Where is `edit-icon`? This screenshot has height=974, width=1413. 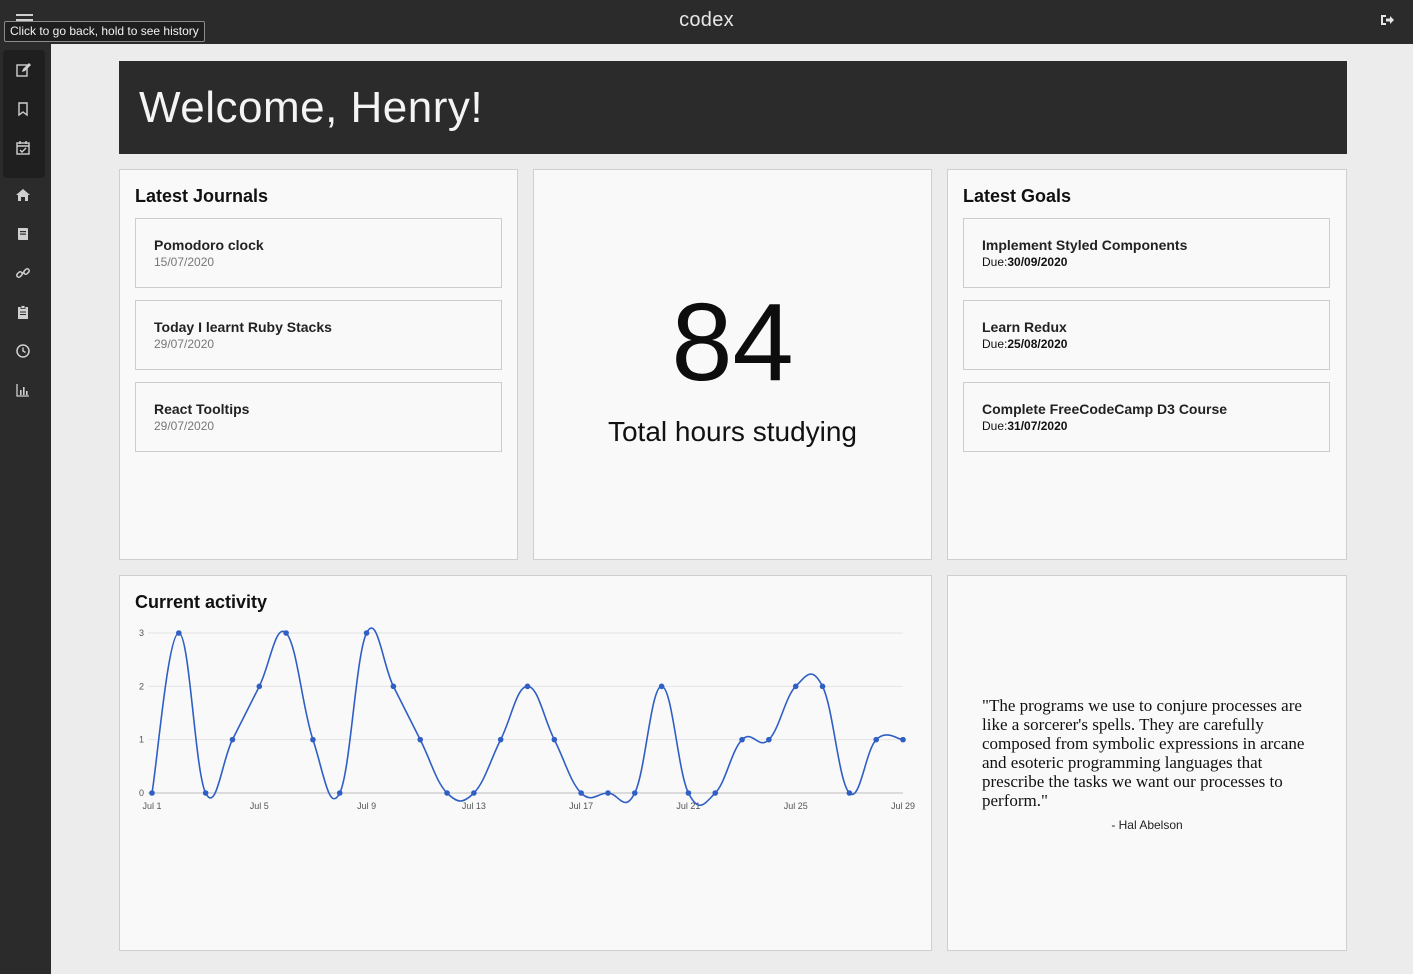 edit-icon is located at coordinates (23, 70).